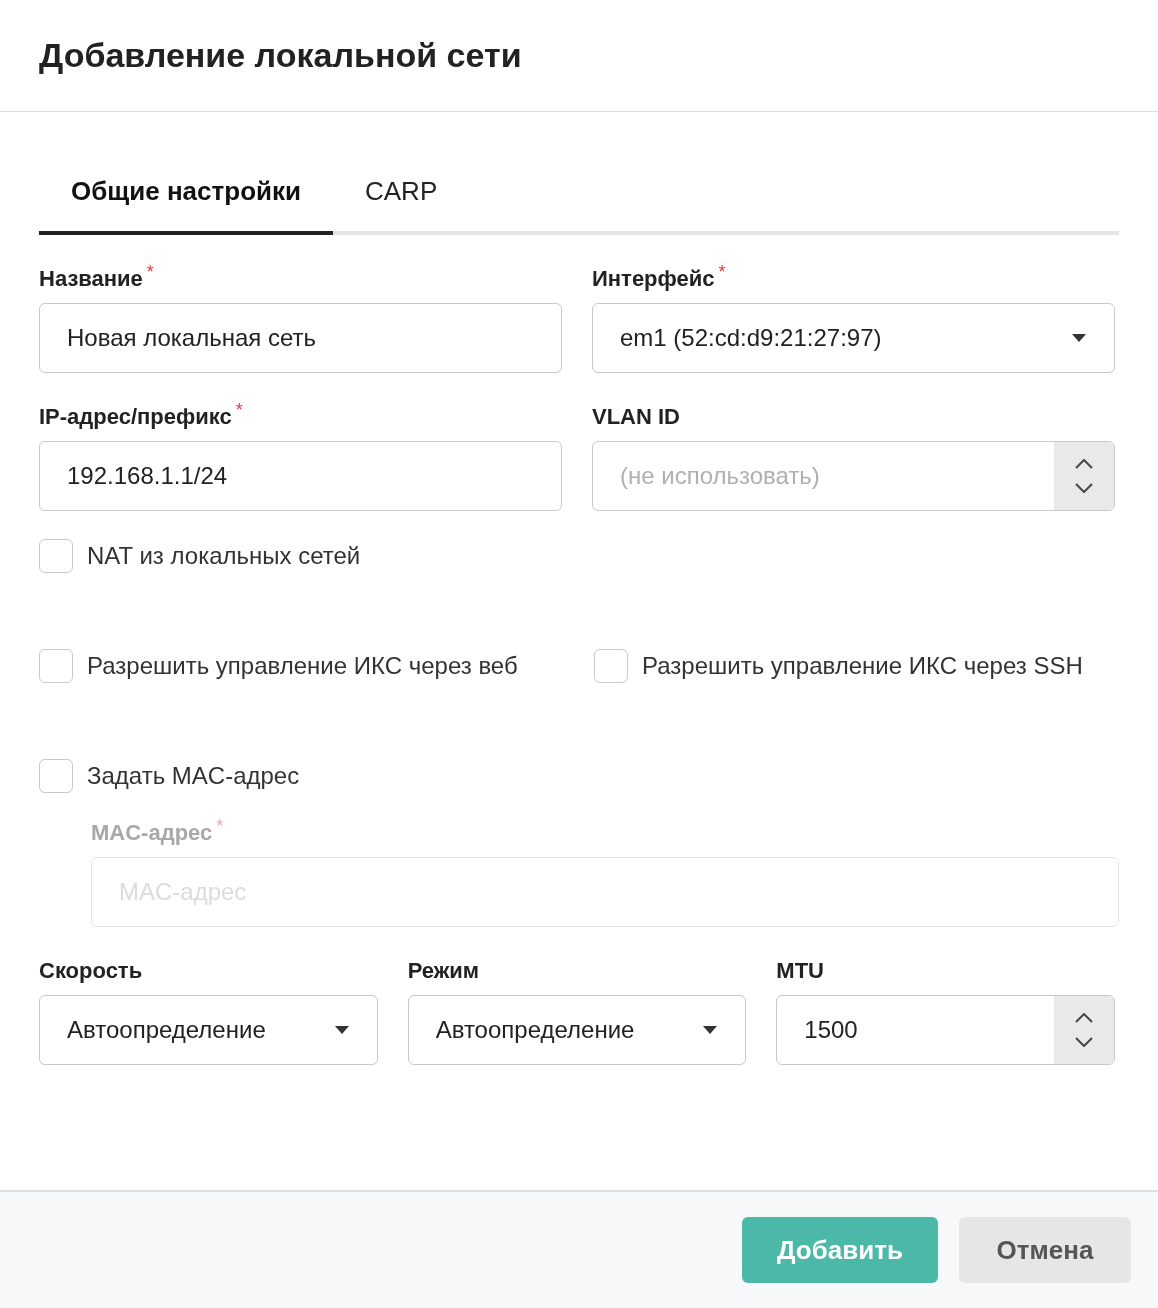 The image size is (1158, 1308). What do you see at coordinates (224, 555) in the screenshot?
I see `checkbox-label: NAT из локальных сетей` at bounding box center [224, 555].